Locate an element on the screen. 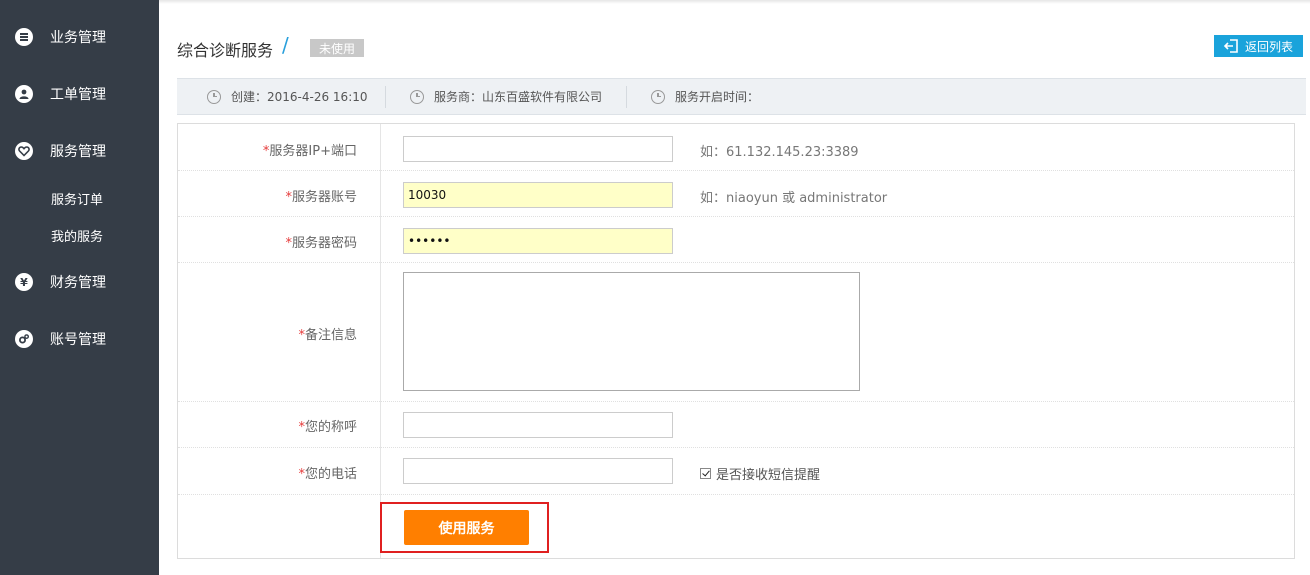 The height and width of the screenshot is (575, 1310). gear-icon is located at coordinates (24, 339).